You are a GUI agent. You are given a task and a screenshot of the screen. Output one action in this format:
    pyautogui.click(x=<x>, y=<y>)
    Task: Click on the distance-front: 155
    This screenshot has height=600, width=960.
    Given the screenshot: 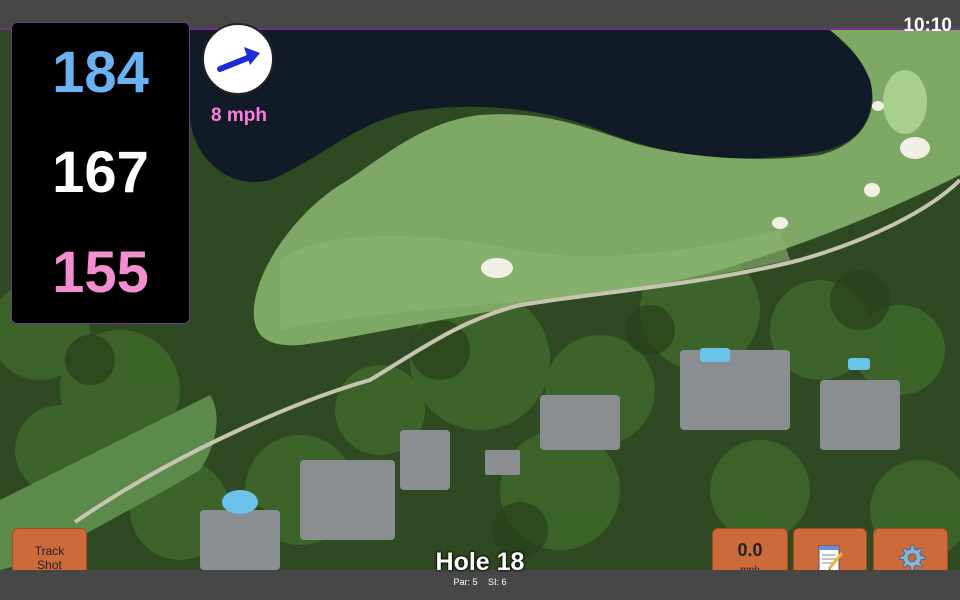 What is the action you would take?
    pyautogui.click(x=100, y=272)
    